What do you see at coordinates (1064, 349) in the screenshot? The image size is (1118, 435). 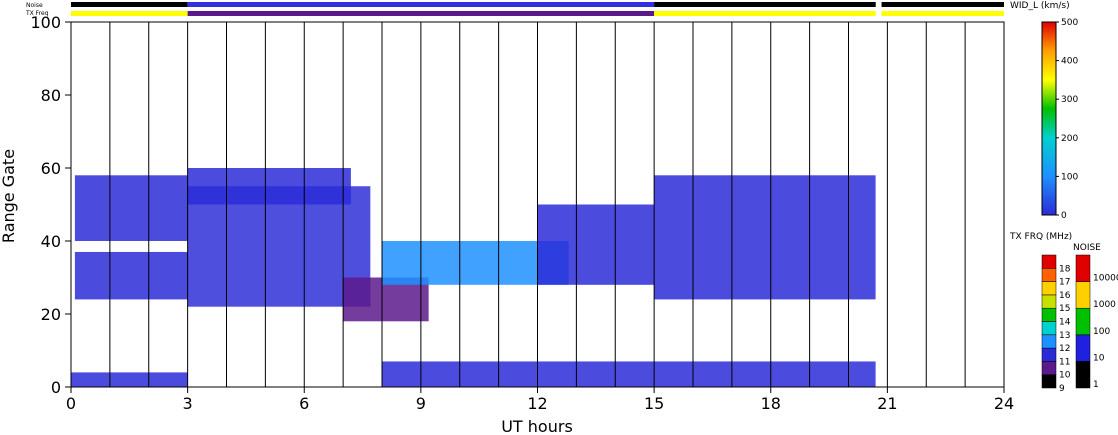 I see `txfreq-colorbar-label-3: 12` at bounding box center [1064, 349].